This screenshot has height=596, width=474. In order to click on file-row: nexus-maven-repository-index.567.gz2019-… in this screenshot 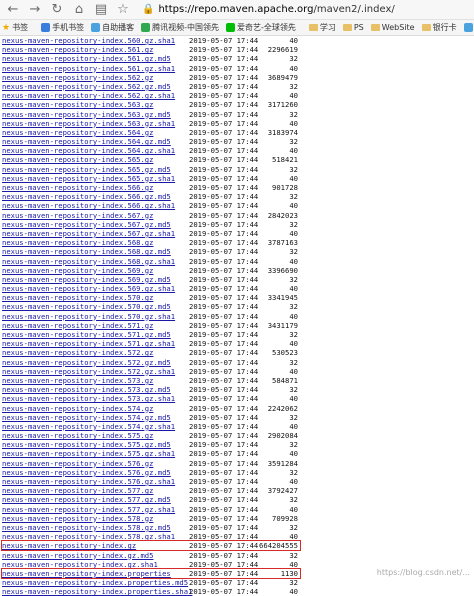, I will do `click(237, 215)`.